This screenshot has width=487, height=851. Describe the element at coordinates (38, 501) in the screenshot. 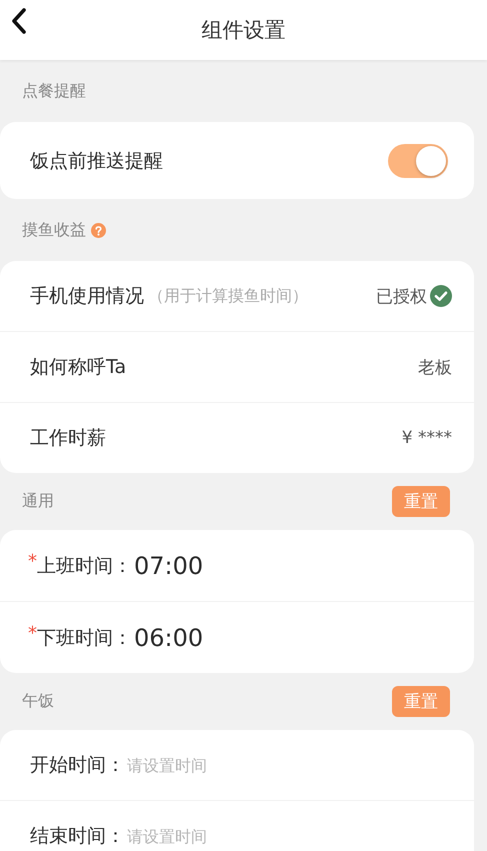

I see `section-title: 通用` at that location.